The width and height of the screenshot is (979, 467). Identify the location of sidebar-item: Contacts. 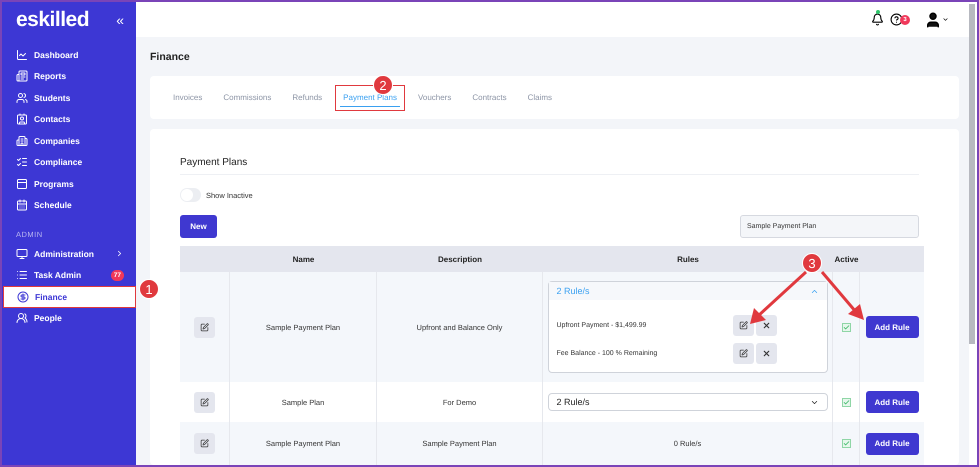
(69, 119).